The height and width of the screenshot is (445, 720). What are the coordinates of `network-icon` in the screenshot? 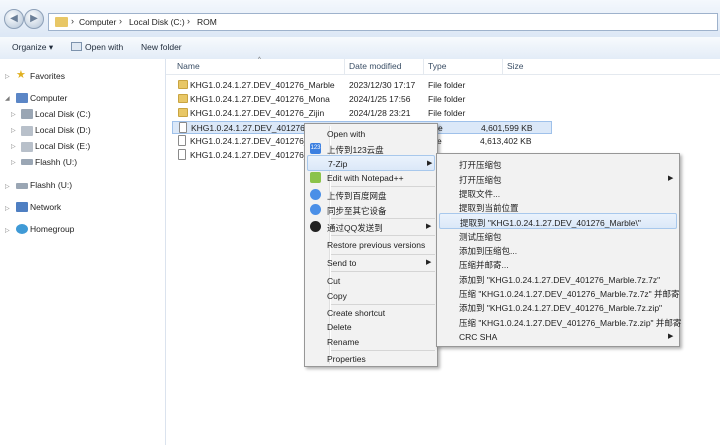 It's located at (22, 207).